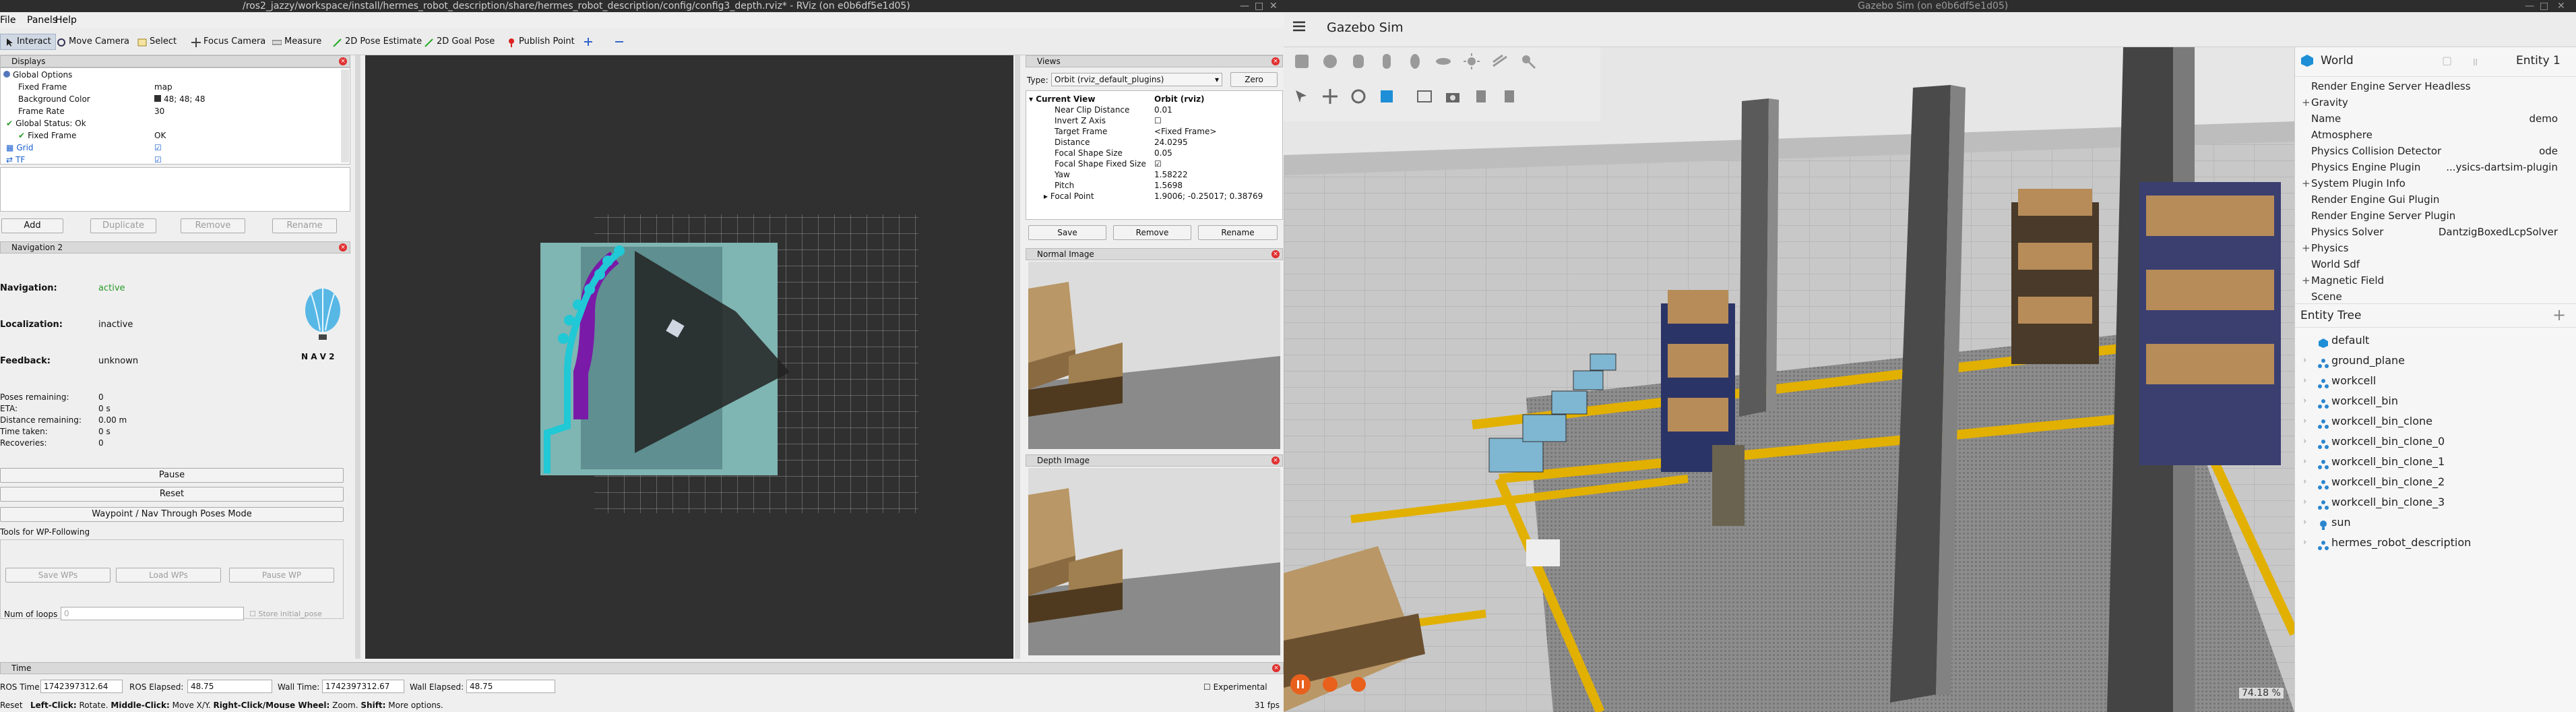 The height and width of the screenshot is (712, 2576). I want to click on sun-light-icon, so click(1471, 61).